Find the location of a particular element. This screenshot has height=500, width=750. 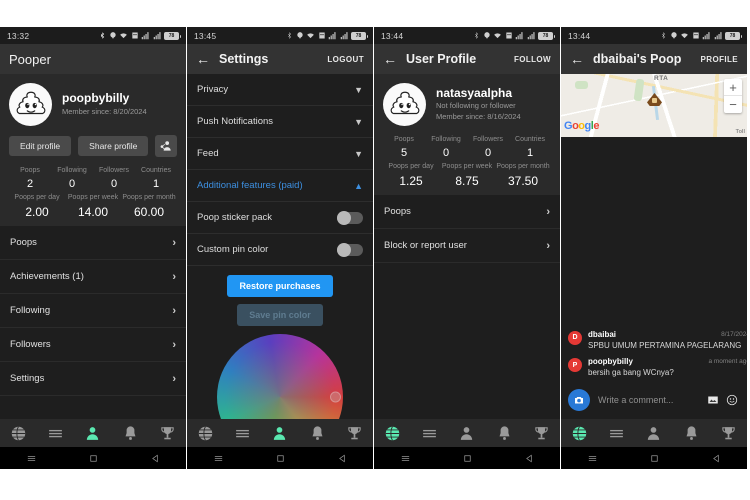

settings-toggle-poop-sticker-pack: Poop sticker pack is located at coordinates (280, 218).